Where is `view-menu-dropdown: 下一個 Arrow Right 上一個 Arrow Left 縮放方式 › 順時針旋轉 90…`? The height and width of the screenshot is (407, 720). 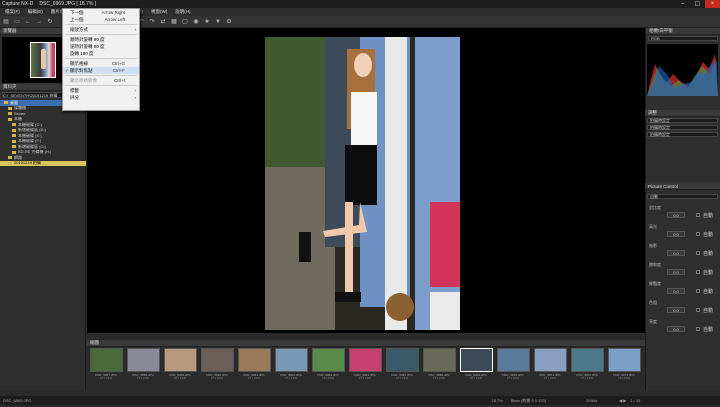 view-menu-dropdown: 下一個 Arrow Right 上一個 Arrow Left 縮放方式 › 順時針旋轉 90… is located at coordinates (101, 59).